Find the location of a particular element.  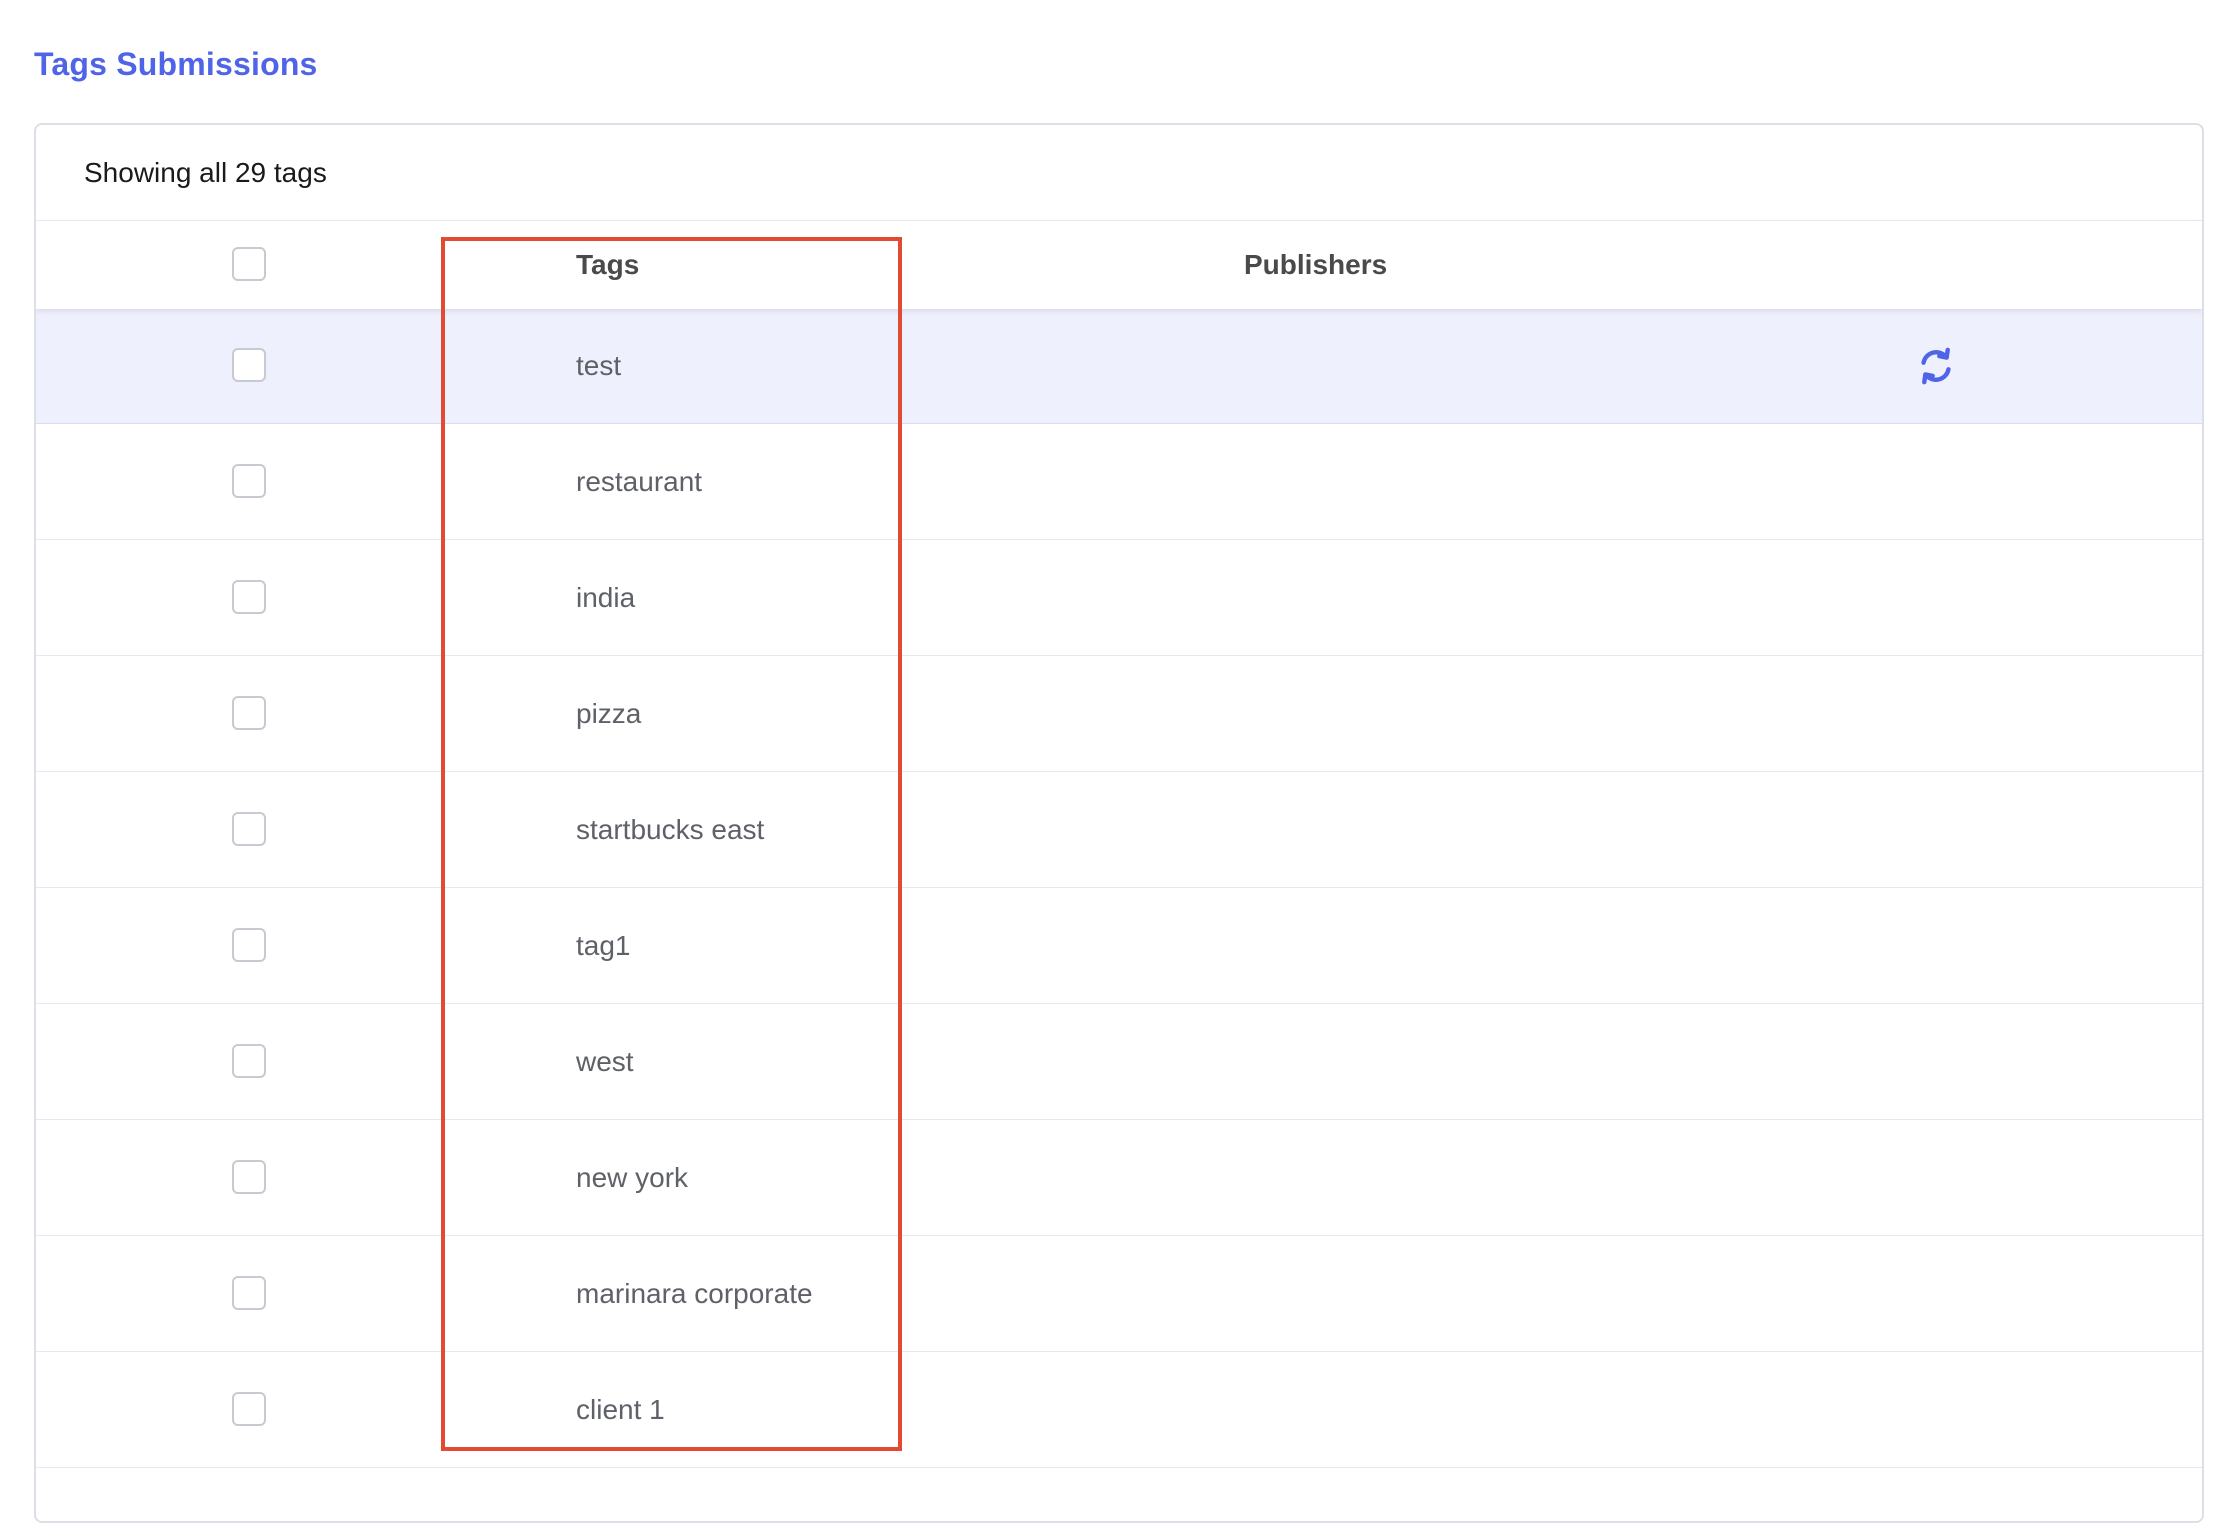

table-row: tag1 is located at coordinates (1119, 946).